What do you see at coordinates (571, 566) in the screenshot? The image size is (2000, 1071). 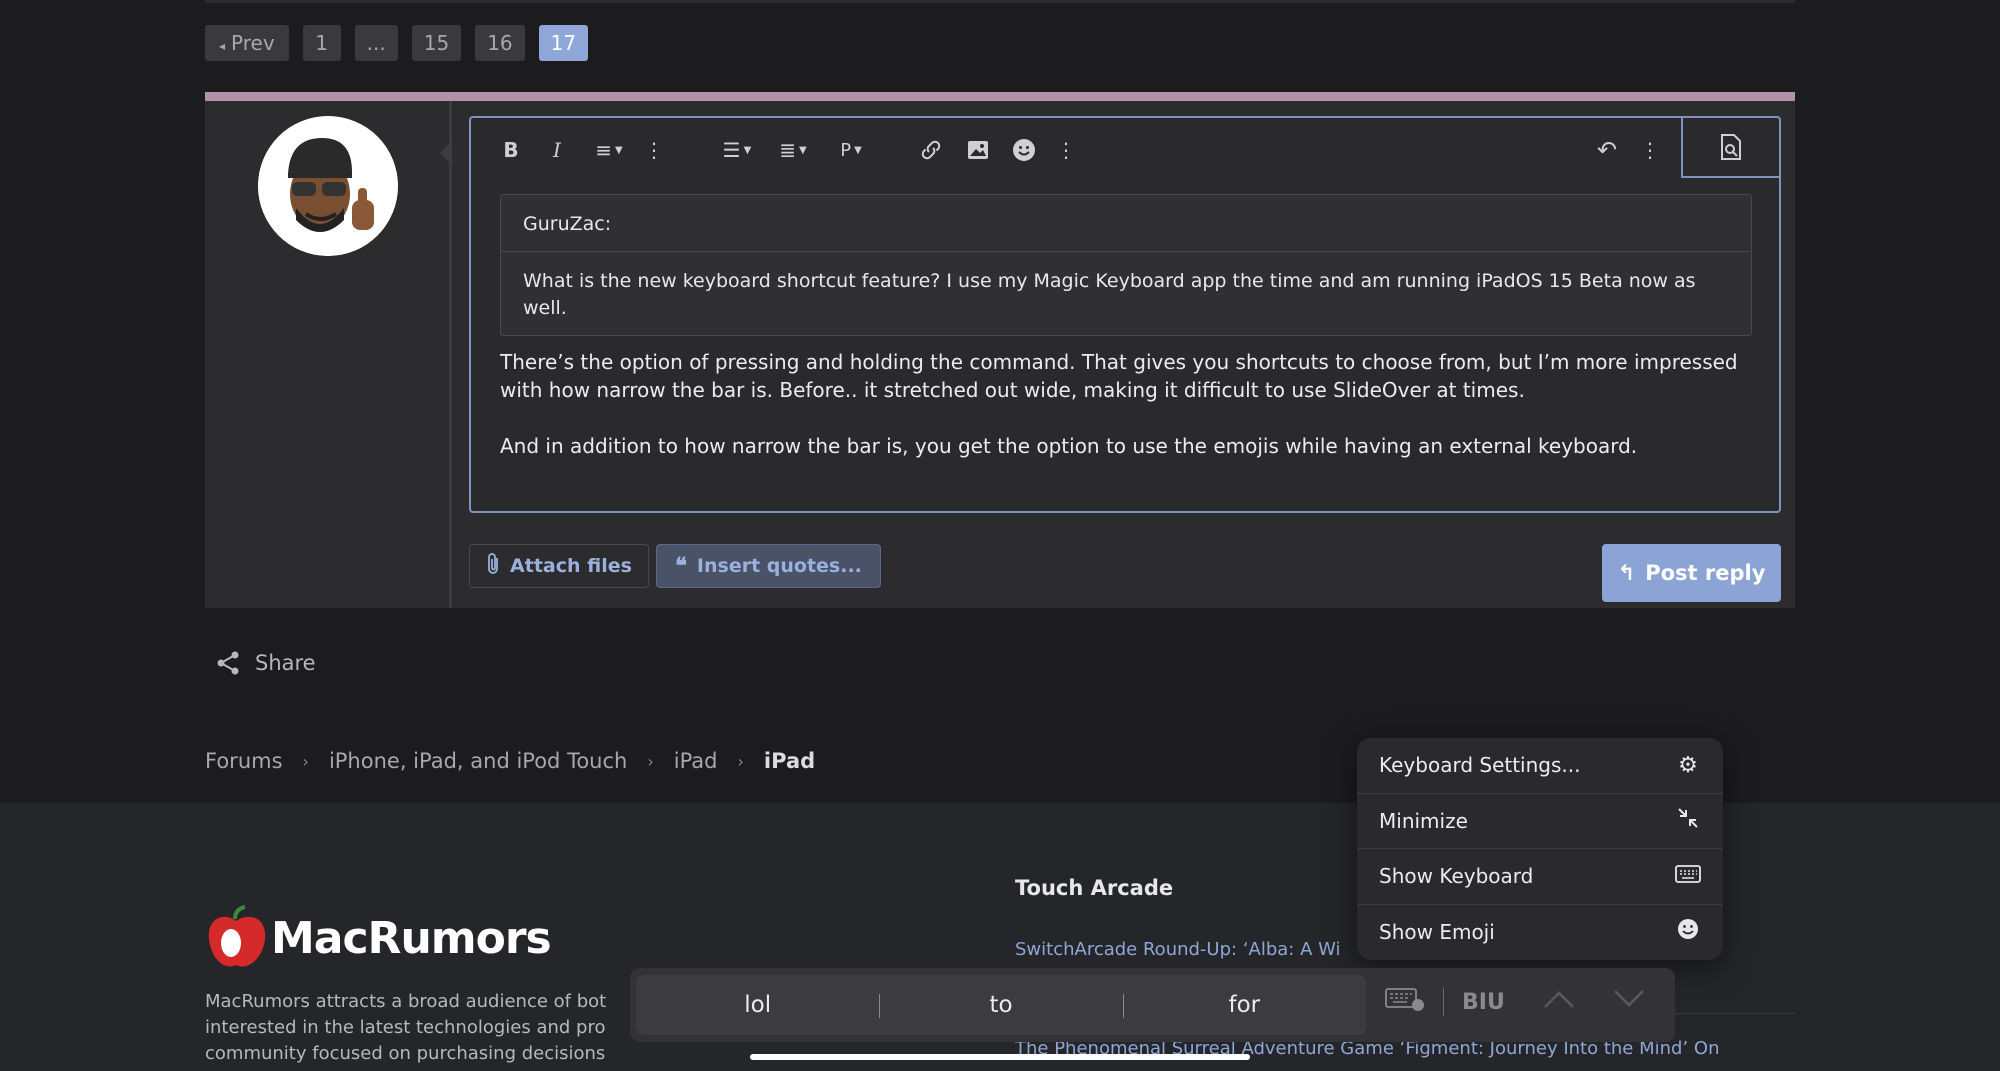 I see `attach-files-label: Attach files` at bounding box center [571, 566].